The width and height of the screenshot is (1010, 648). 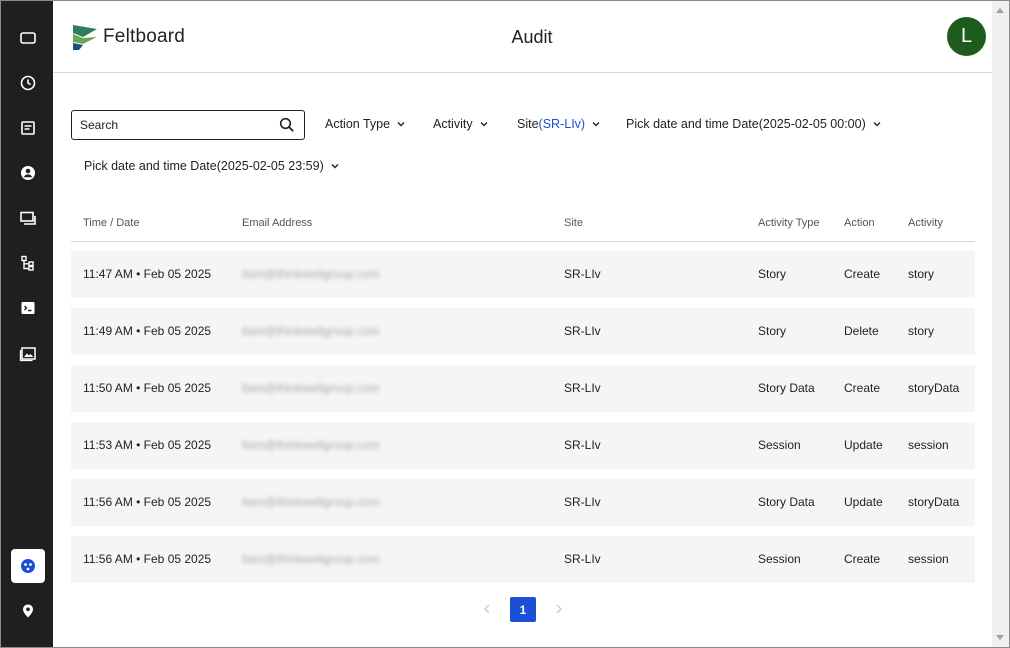 I want to click on header: Feltboard Audit L, so click(x=523, y=37).